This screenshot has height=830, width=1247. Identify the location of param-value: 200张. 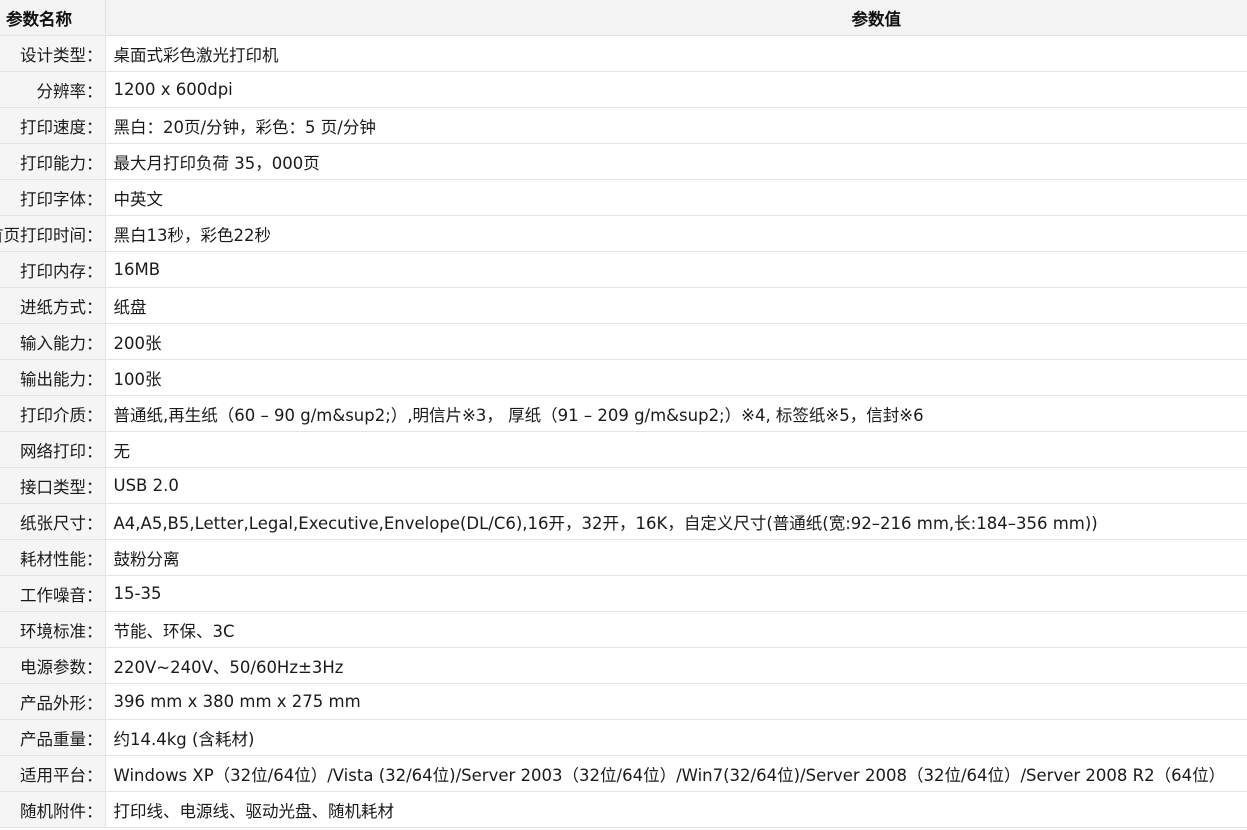
(676, 341).